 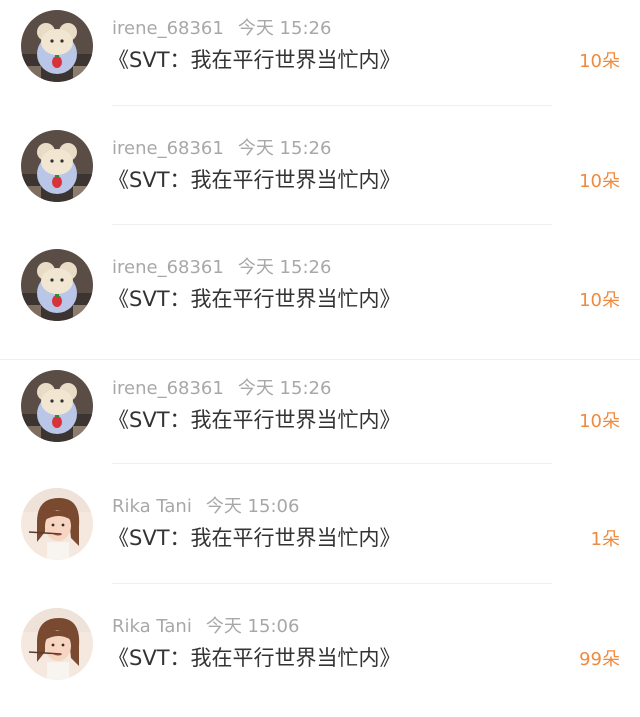 I want to click on gift-count: 1朵, so click(x=605, y=540).